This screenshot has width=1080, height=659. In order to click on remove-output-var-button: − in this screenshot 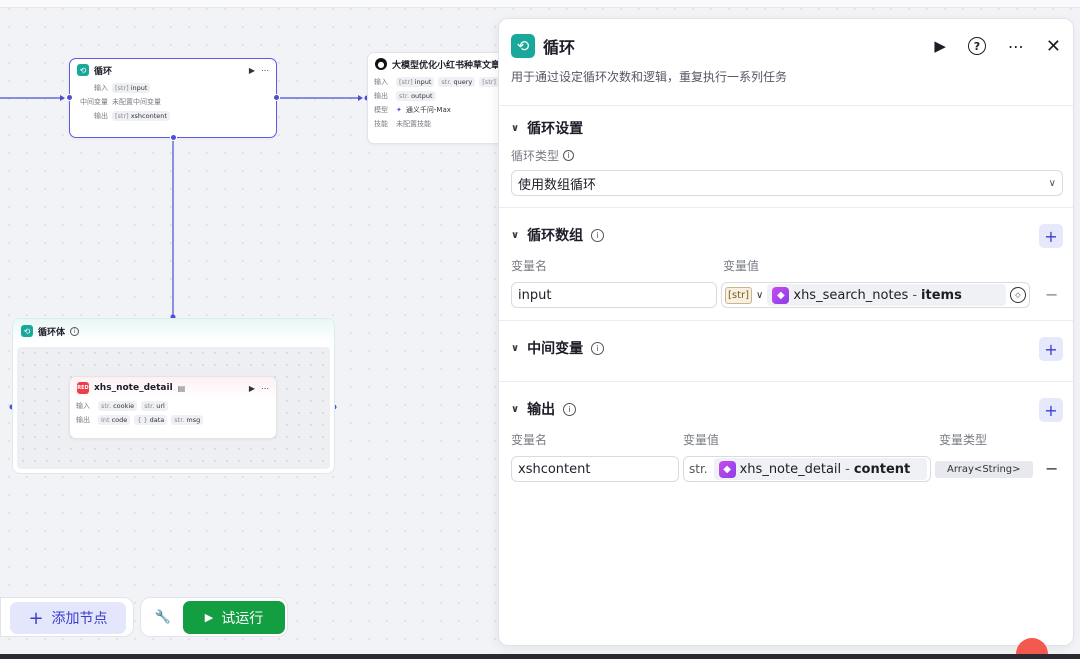, I will do `click(1051, 468)`.